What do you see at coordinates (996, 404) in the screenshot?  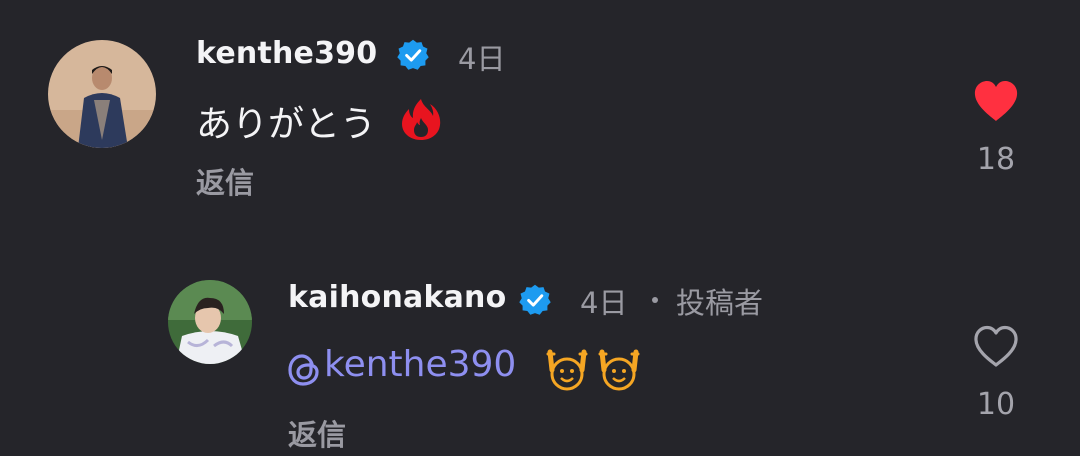 I see `like-count: 10` at bounding box center [996, 404].